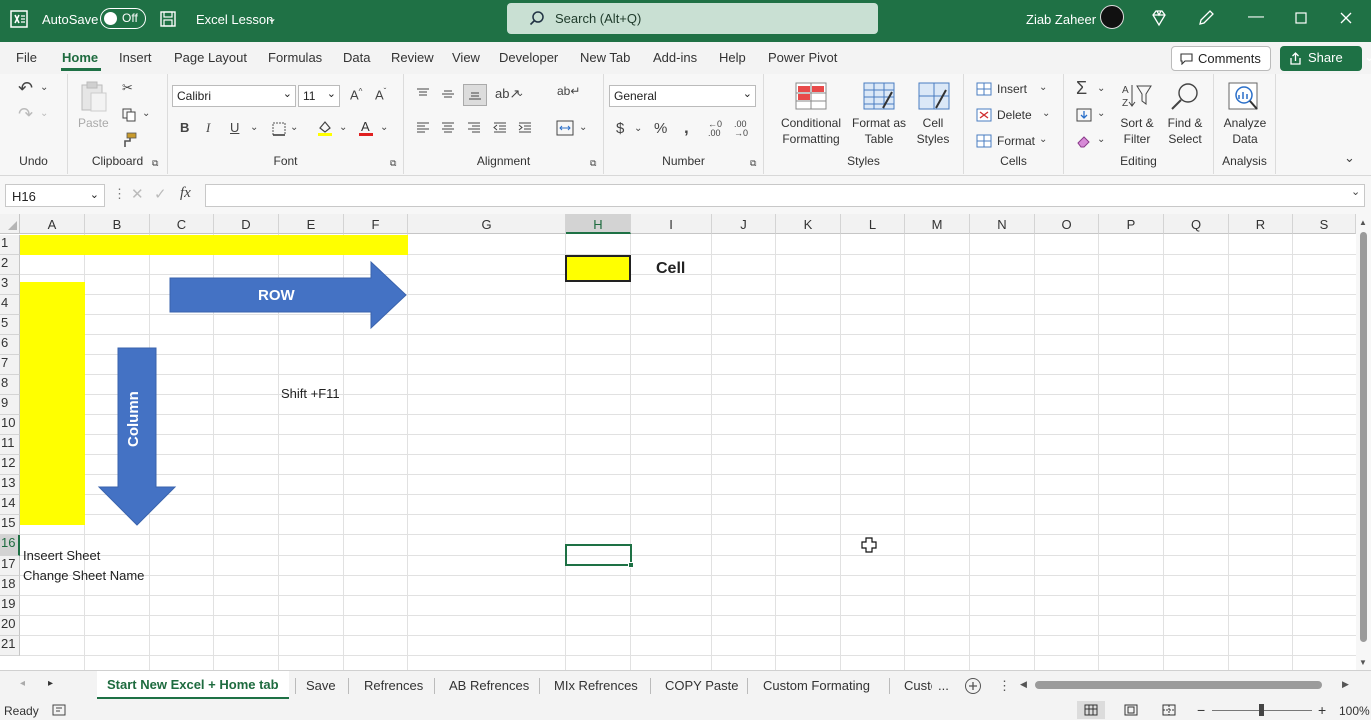 The width and height of the screenshot is (1371, 720). I want to click on column-header-l: L, so click(873, 224).